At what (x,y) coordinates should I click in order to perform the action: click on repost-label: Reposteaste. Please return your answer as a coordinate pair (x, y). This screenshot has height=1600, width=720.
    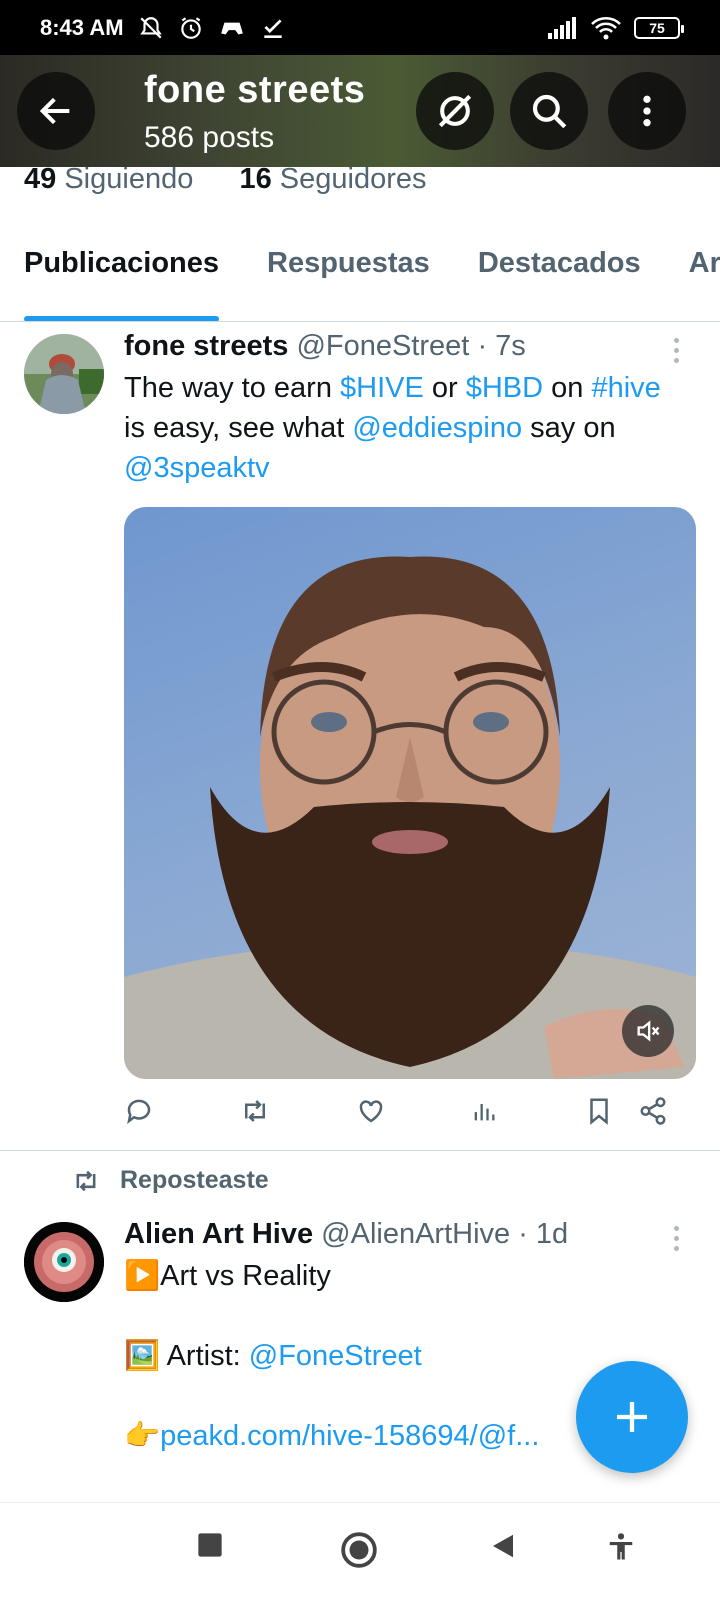
    Looking at the image, I should click on (194, 1180).